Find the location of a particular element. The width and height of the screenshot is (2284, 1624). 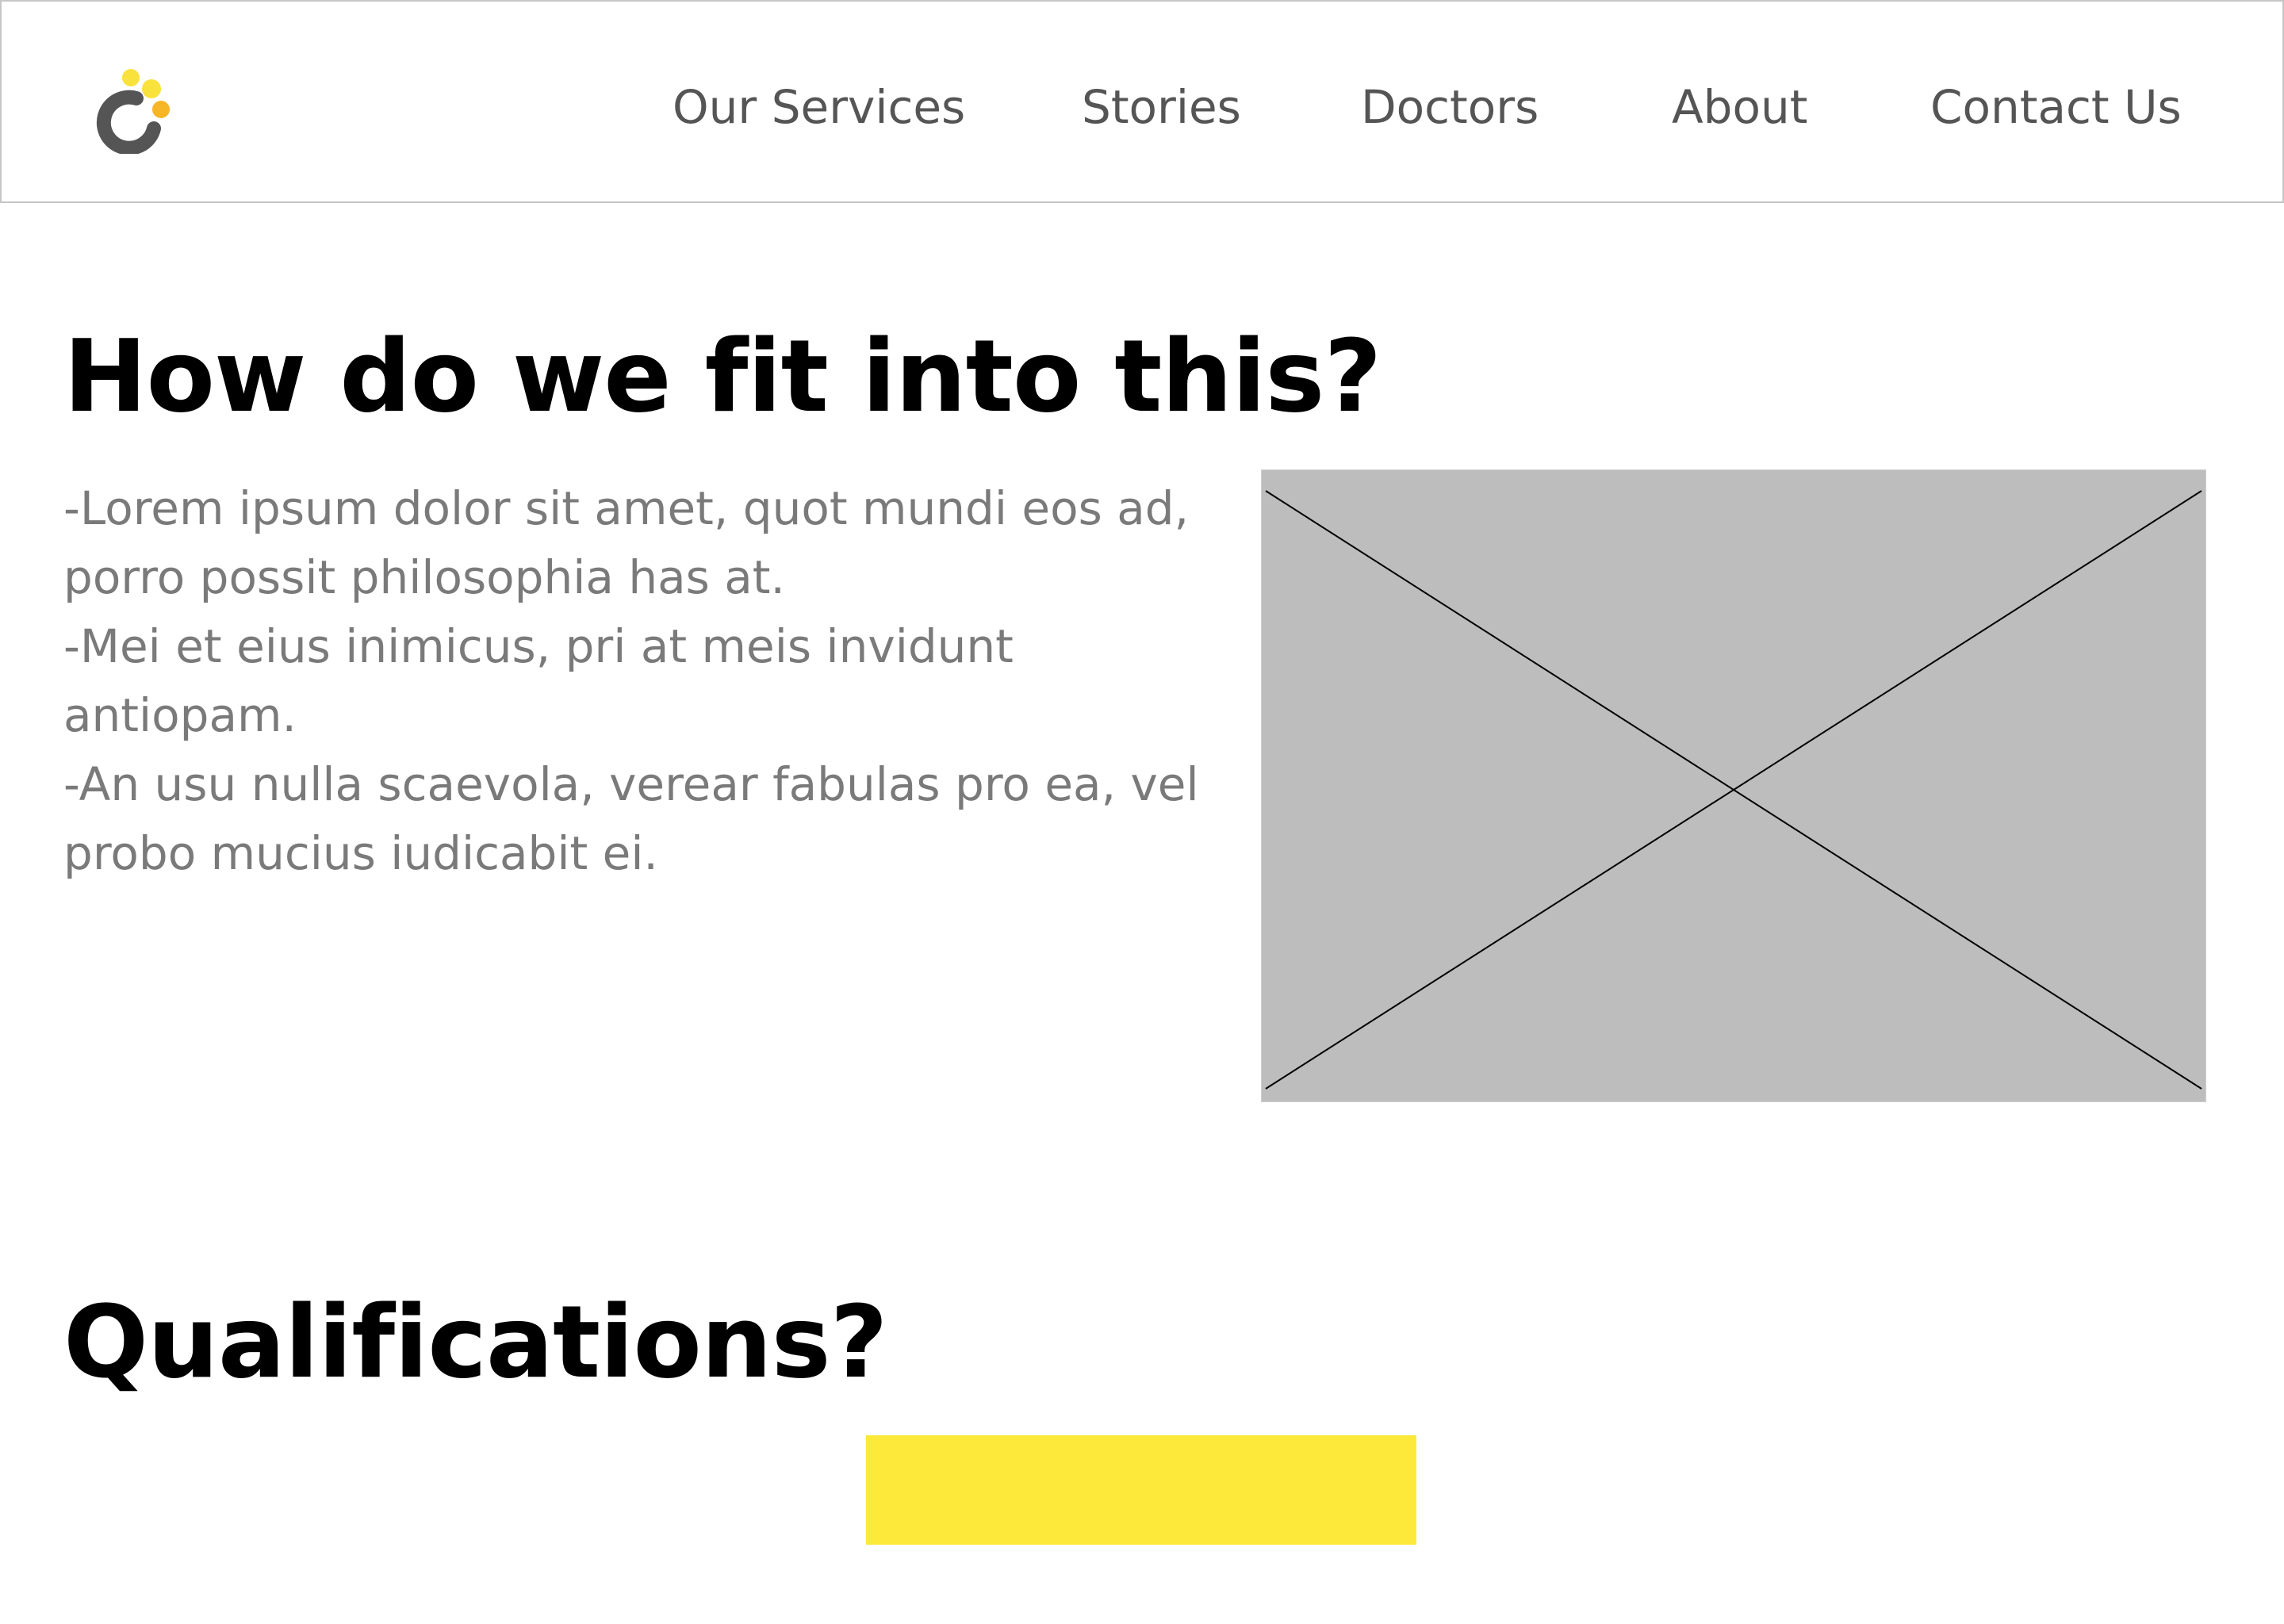

brand-logo-icon is located at coordinates (130, 112).